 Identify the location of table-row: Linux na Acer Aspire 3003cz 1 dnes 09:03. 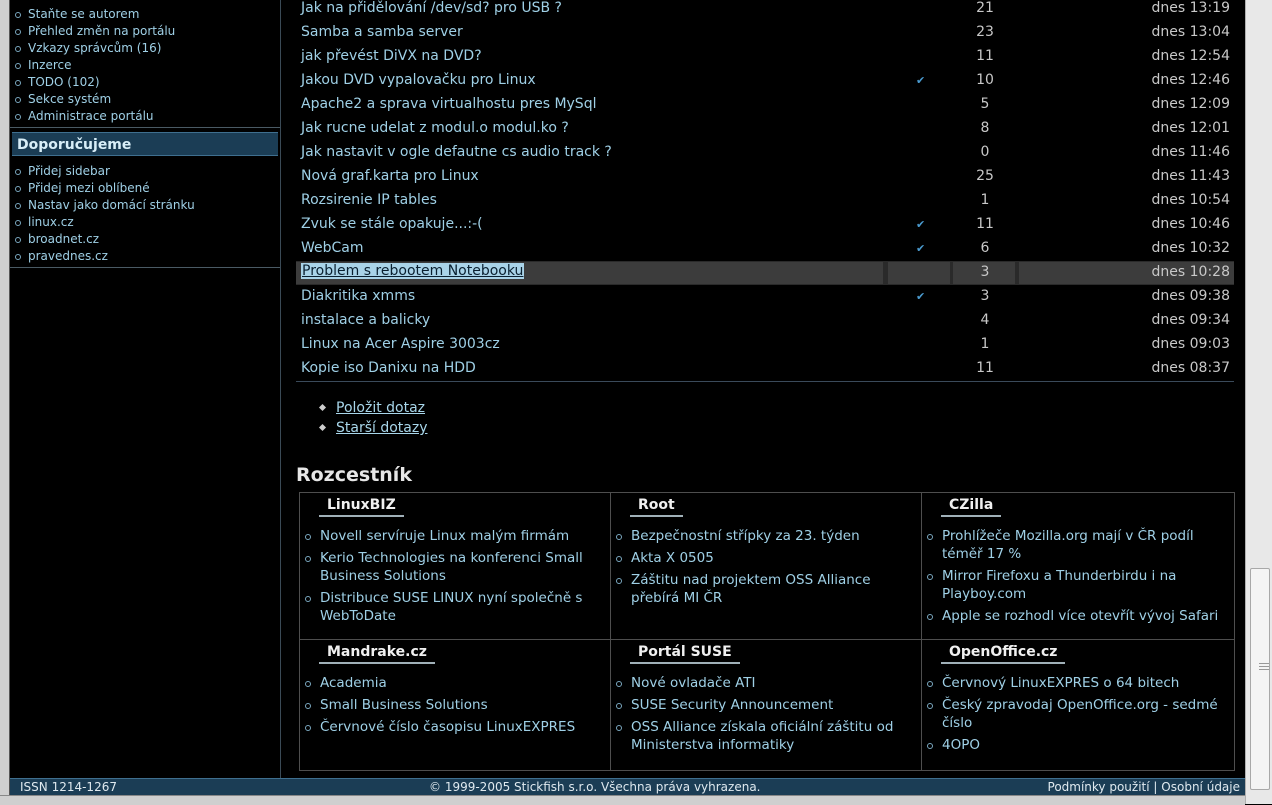
(765, 345).